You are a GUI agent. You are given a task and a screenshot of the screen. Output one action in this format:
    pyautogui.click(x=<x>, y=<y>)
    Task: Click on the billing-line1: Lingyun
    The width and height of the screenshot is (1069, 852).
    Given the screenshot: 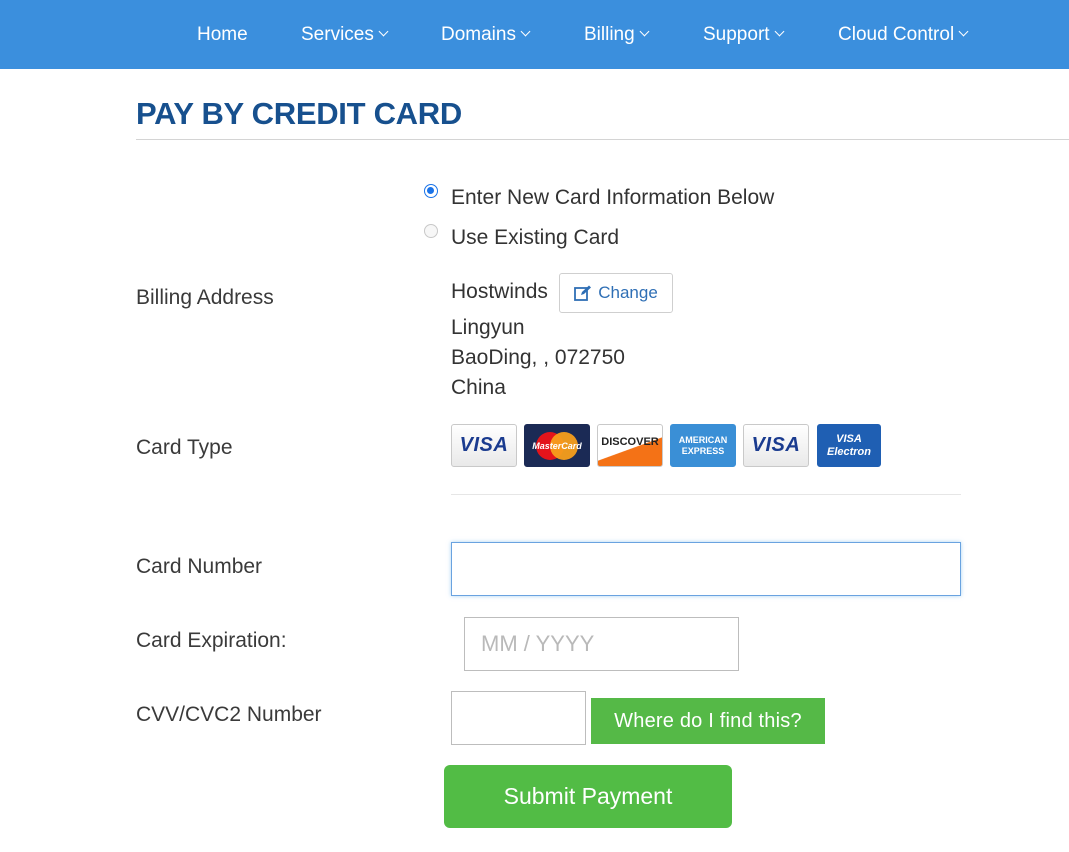 What is the action you would take?
    pyautogui.click(x=488, y=327)
    